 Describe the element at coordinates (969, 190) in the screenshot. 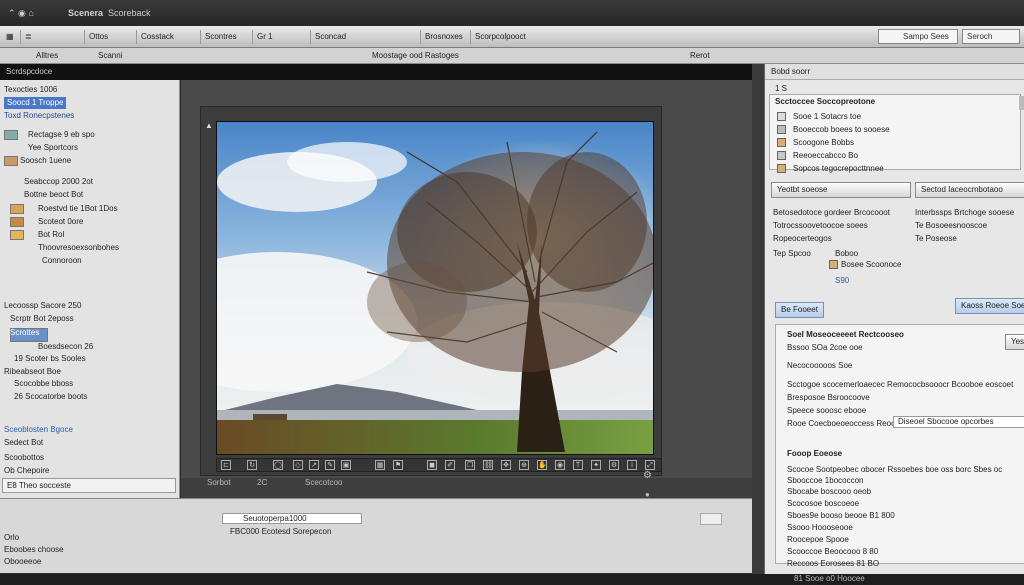

I see `tab-right: Sectod Iaceocmbotaoo` at that location.